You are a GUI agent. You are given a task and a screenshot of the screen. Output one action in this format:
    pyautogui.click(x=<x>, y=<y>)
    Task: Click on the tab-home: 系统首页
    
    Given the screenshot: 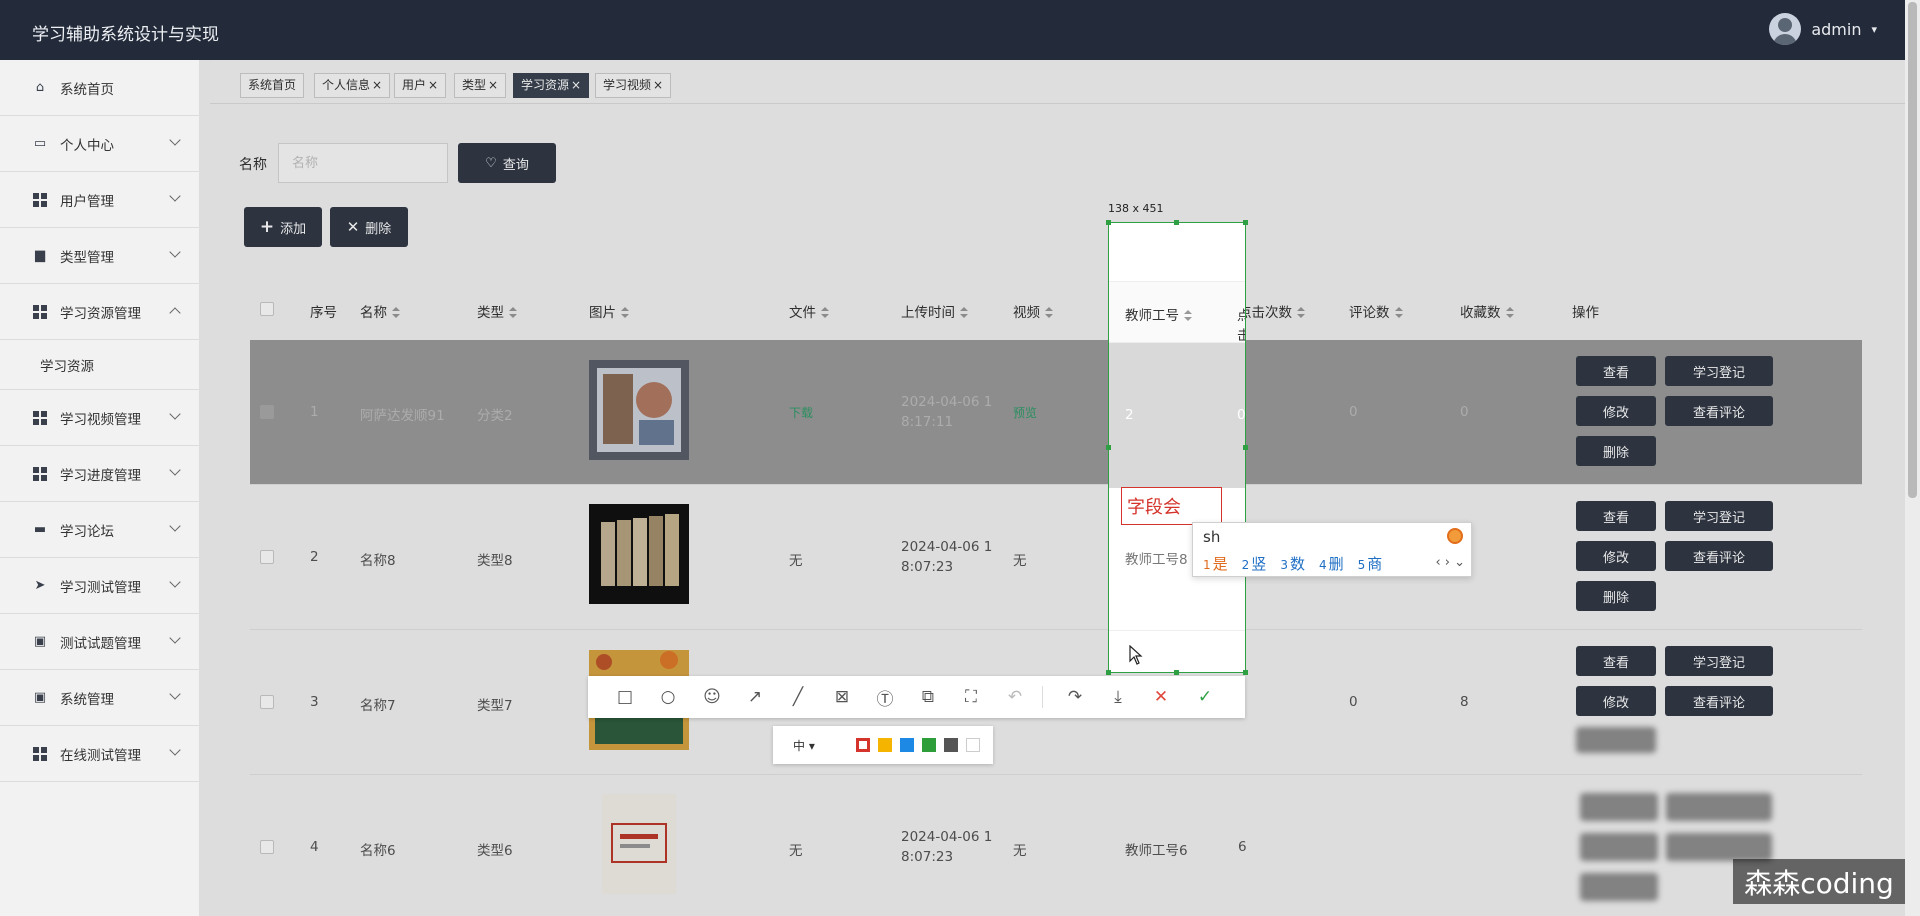 What is the action you would take?
    pyautogui.click(x=272, y=85)
    